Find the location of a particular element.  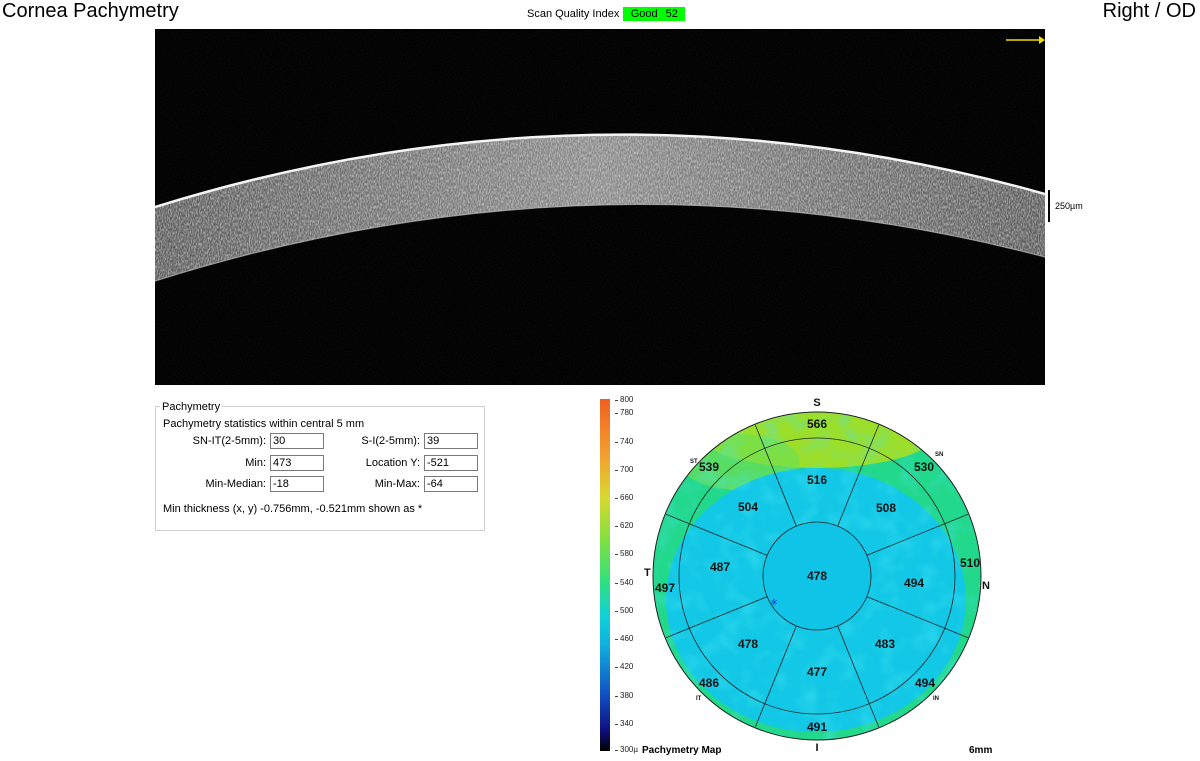

map-size-label: 6mm is located at coordinates (981, 750).